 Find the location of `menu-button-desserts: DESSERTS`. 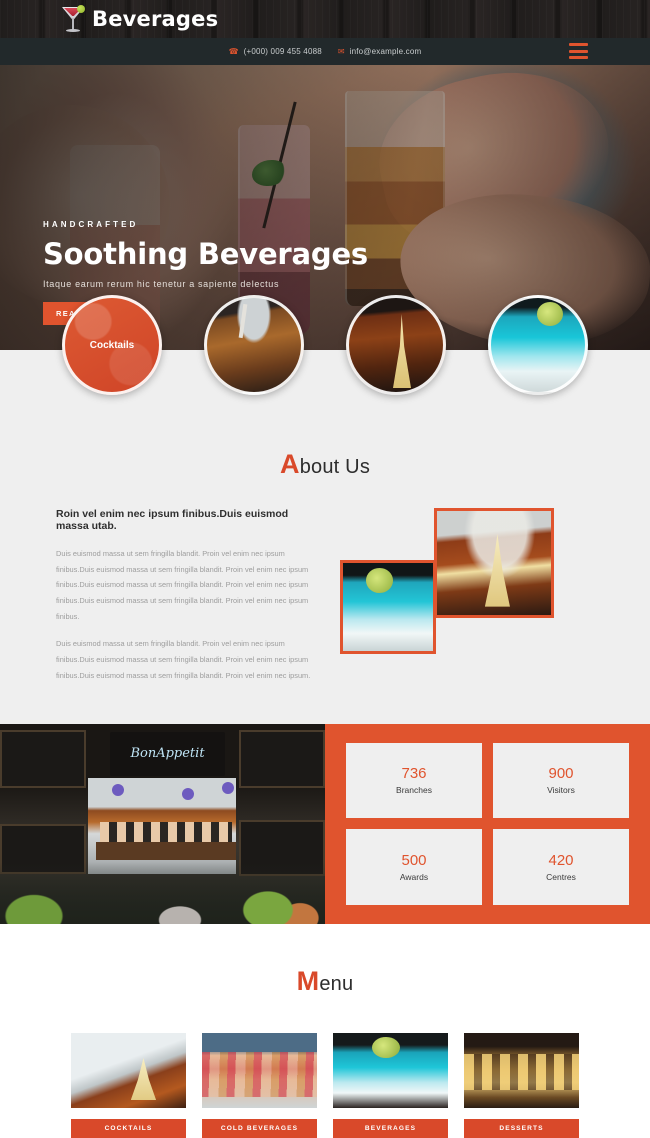

menu-button-desserts: DESSERTS is located at coordinates (521, 1128).